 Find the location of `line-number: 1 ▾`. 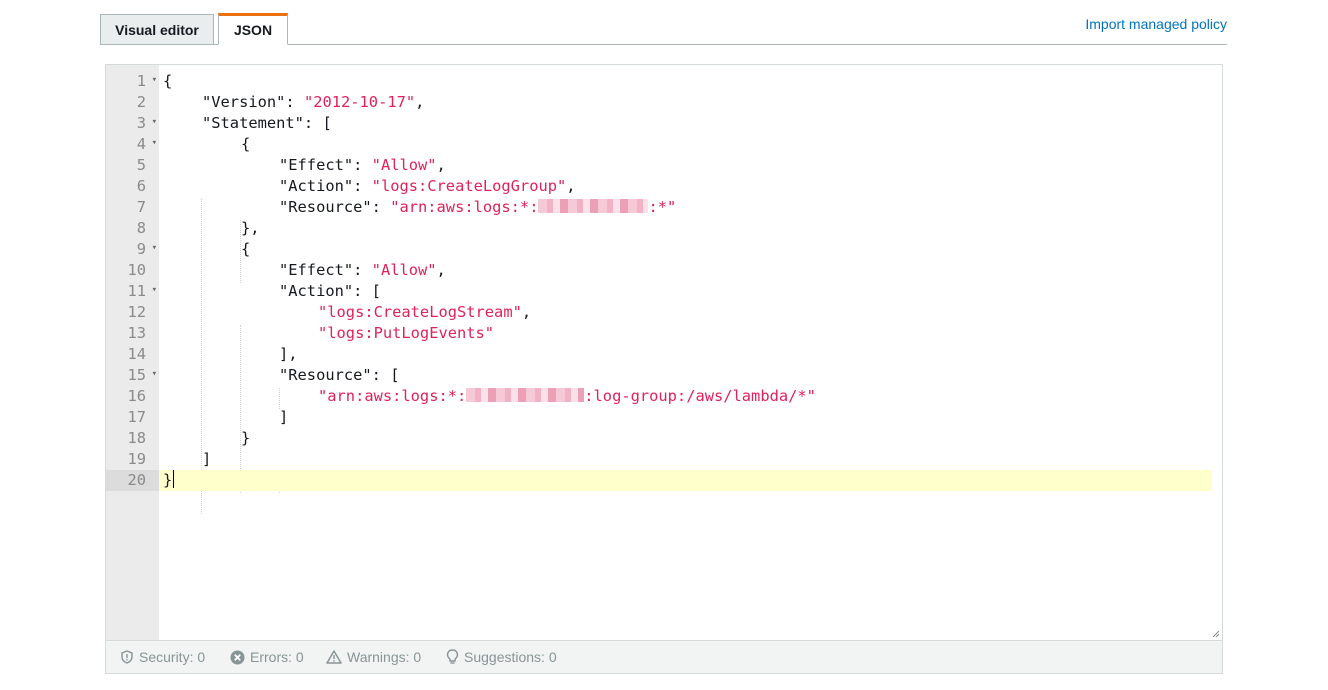

line-number: 1 ▾ is located at coordinates (132, 81).